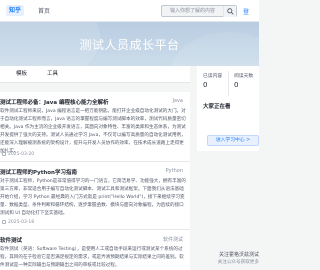 This screenshot has width=320, height=270. I want to click on greeting-title: 大家正在看, so click(217, 107).